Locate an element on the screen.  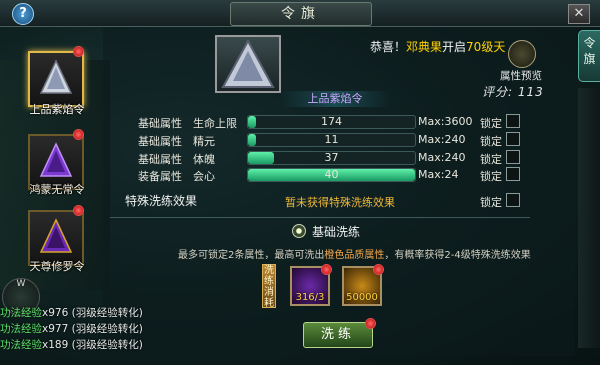
flag-label-1: 上品紫焰令 is located at coordinates (57, 109).